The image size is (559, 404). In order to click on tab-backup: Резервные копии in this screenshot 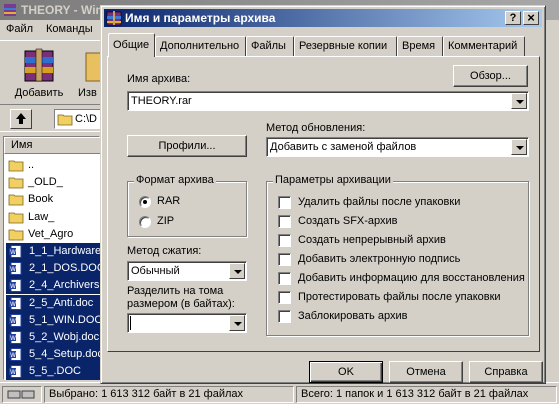, I will do `click(345, 46)`.